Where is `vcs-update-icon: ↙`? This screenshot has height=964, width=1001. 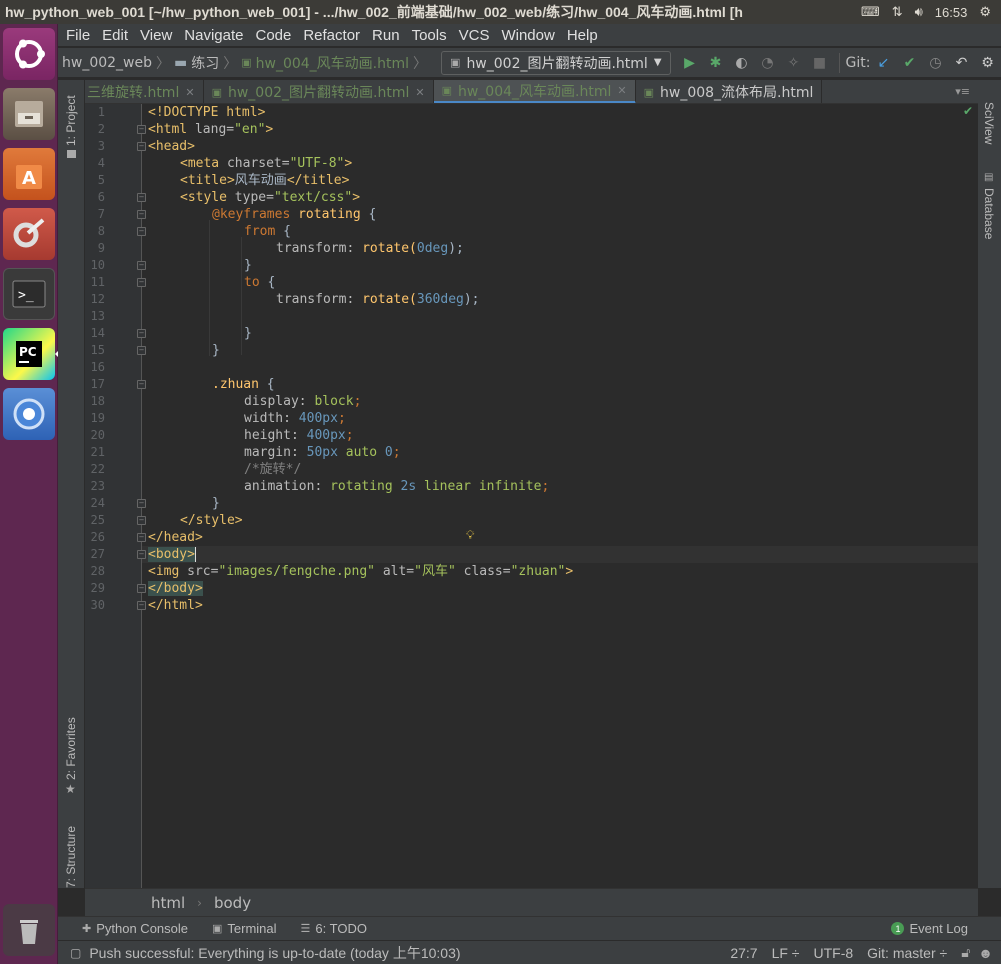
vcs-update-icon: ↙ is located at coordinates (883, 63).